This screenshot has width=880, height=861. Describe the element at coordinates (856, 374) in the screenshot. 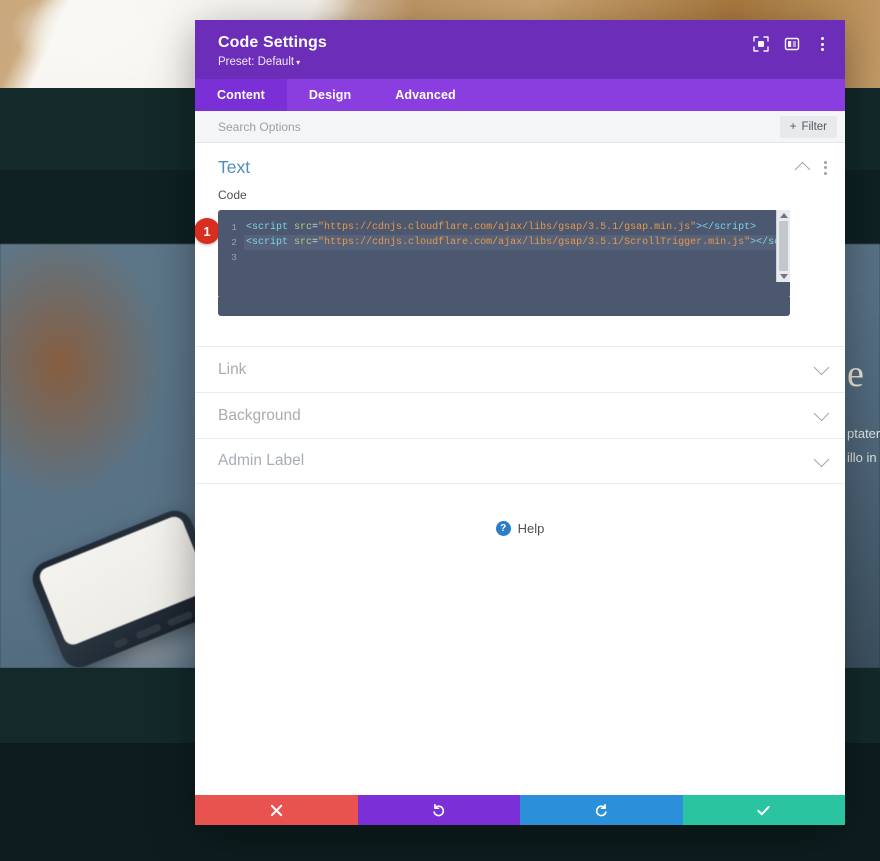

I see `background-heading-fragment: e` at that location.